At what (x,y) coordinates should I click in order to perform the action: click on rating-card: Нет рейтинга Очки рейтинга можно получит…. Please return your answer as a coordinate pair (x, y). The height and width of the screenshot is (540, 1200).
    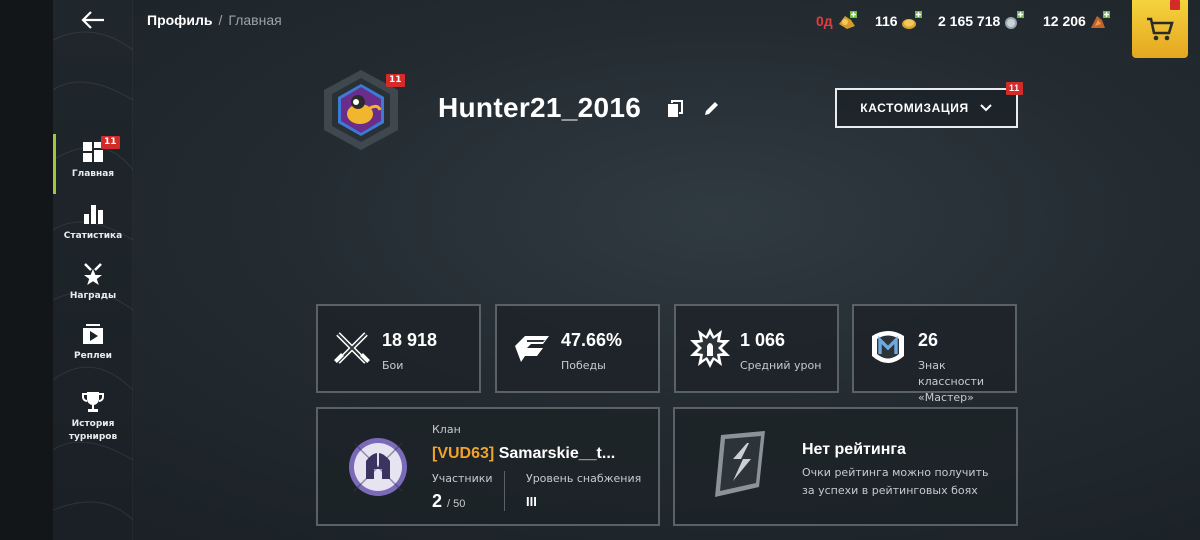
    Looking at the image, I should click on (845, 466).